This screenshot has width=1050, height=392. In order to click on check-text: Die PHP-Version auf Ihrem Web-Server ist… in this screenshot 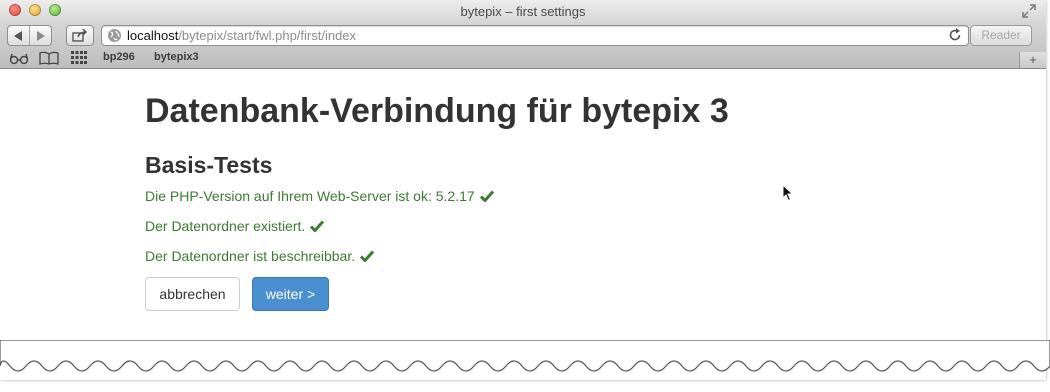, I will do `click(310, 196)`.